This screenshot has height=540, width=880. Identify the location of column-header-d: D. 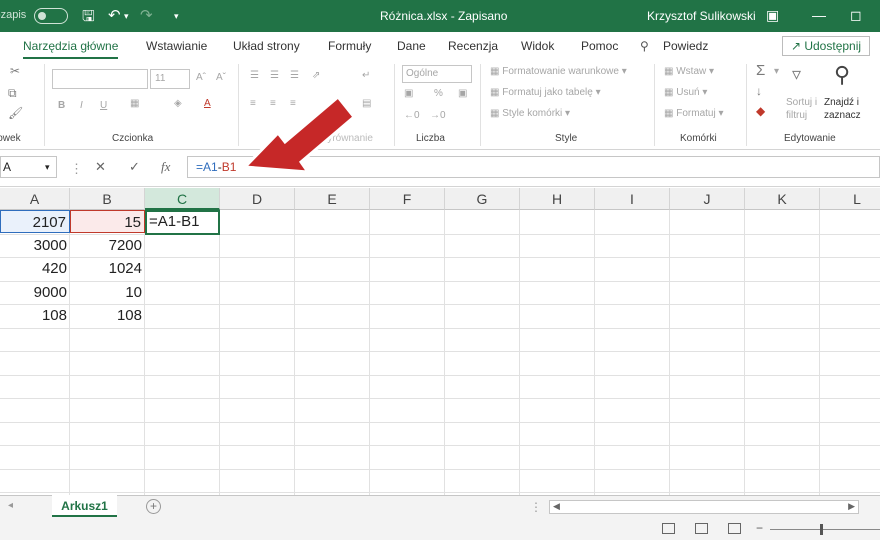
(257, 199).